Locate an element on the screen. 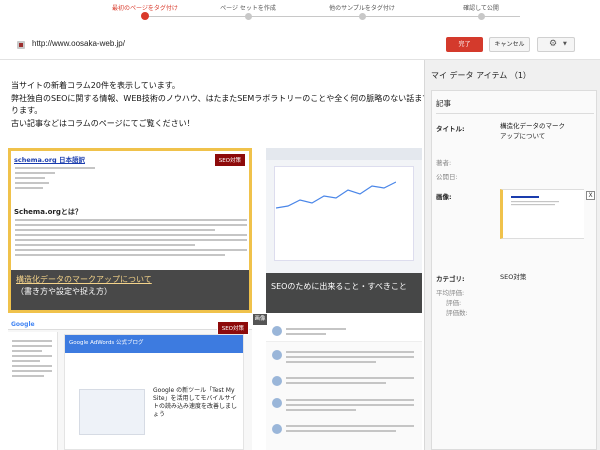 Image resolution: width=600 pixels, height=450 pixels. title-value-line: 構造化データのマーク is located at coordinates (532, 126).